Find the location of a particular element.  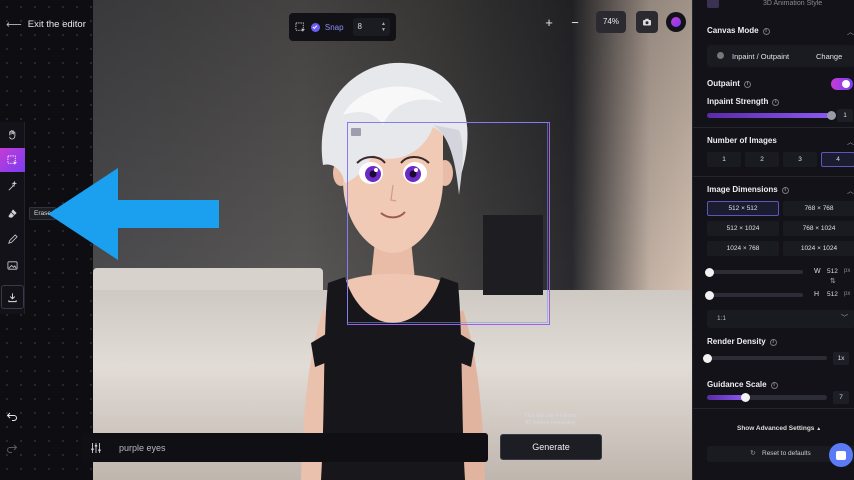

zoom-in-button: + is located at coordinates (549, 22).